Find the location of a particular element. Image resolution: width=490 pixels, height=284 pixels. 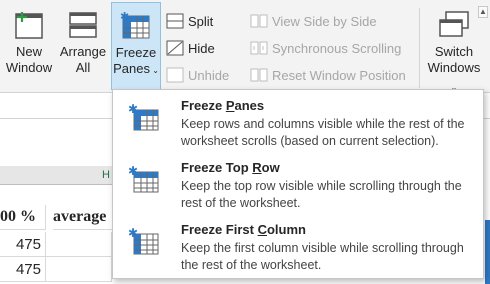

menu-item-title: Freeze Panes is located at coordinates (223, 105).